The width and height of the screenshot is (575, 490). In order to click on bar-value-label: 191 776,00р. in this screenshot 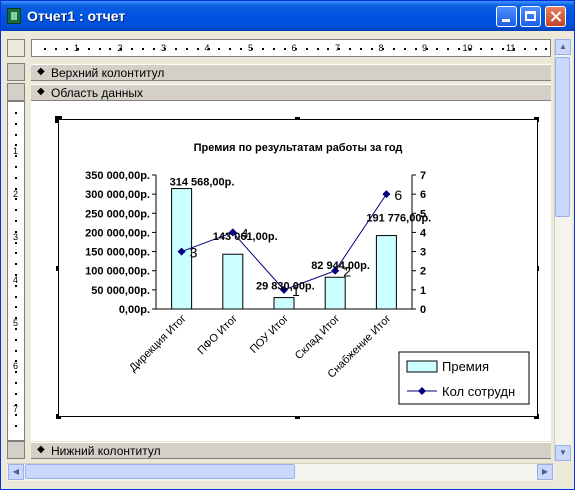, I will do `click(398, 219)`.